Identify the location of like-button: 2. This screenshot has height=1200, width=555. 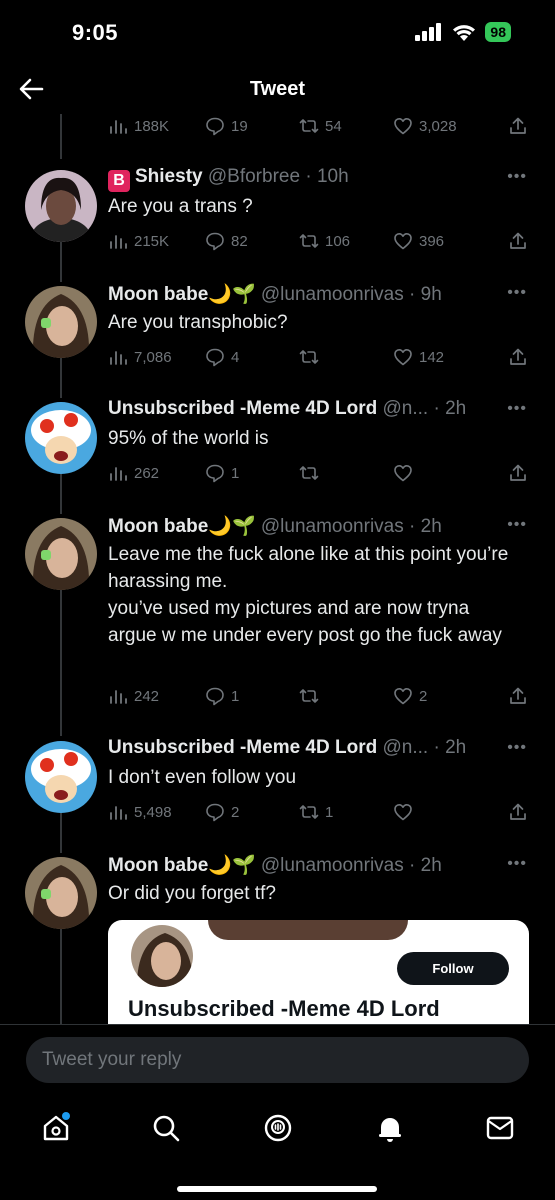
(445, 696).